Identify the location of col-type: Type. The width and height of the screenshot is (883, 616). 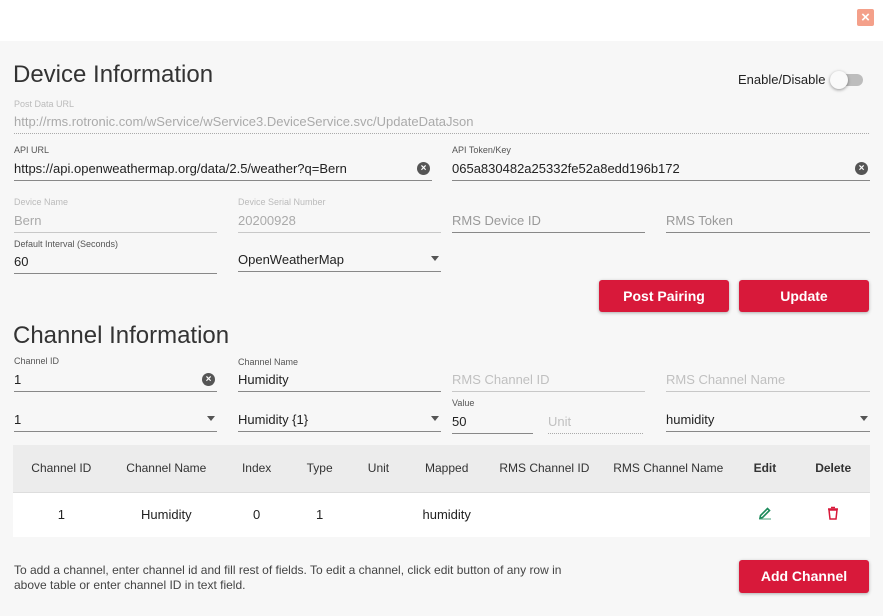
(319, 468).